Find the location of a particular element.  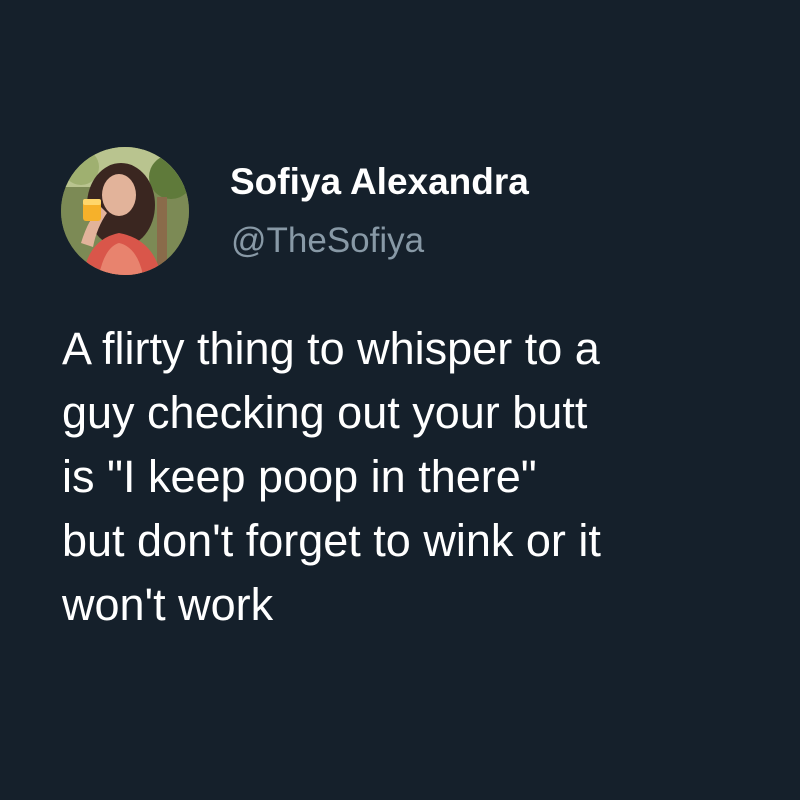

tweet-text-line: but don't forget to wink or it is located at coordinates (331, 540).